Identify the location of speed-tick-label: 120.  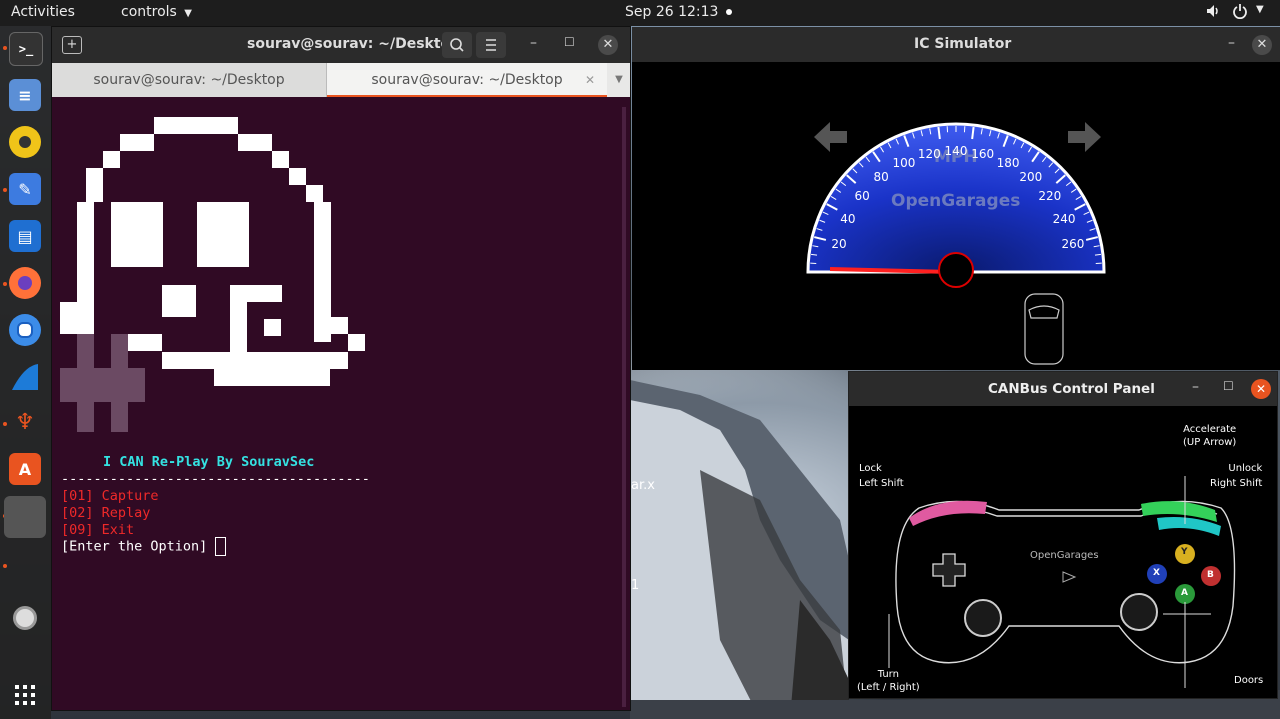
(929, 154).